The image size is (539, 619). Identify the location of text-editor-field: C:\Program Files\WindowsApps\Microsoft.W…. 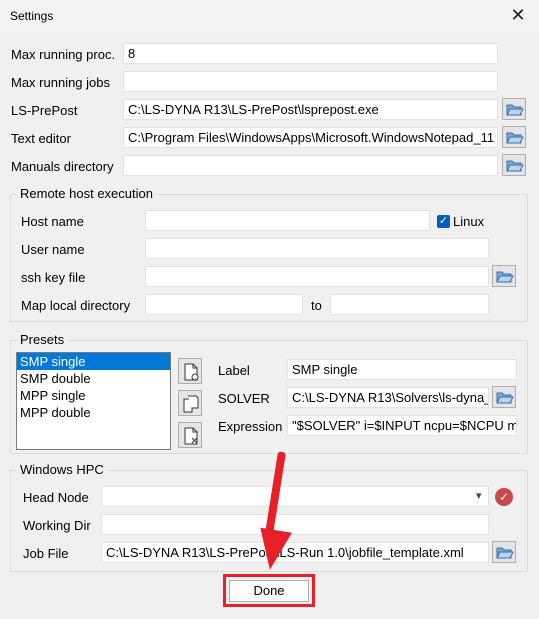
(310, 137).